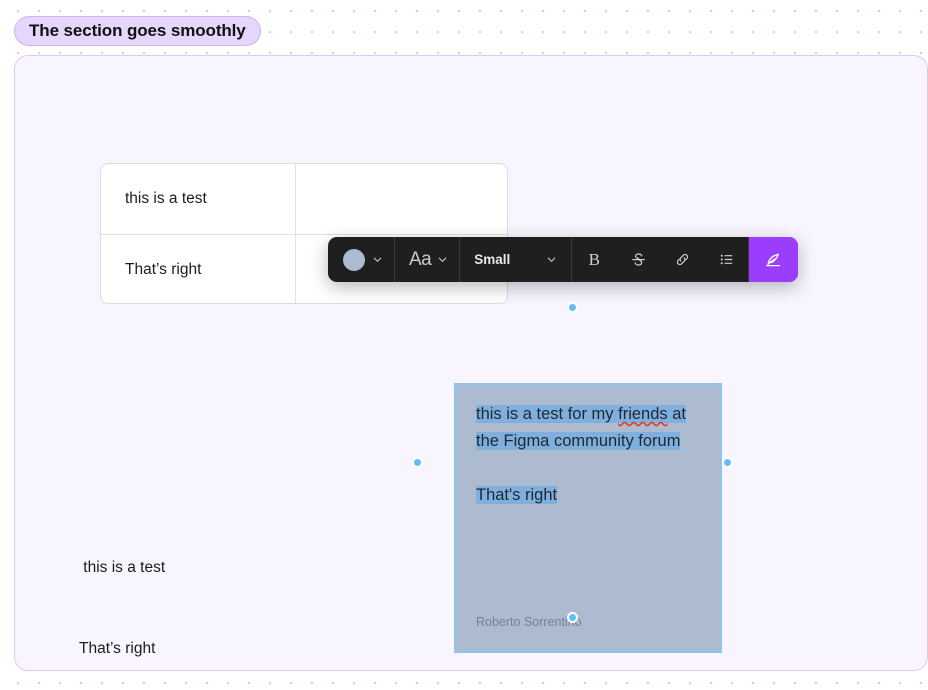 The width and height of the screenshot is (928, 690). I want to click on table-row: this is a test, so click(304, 199).